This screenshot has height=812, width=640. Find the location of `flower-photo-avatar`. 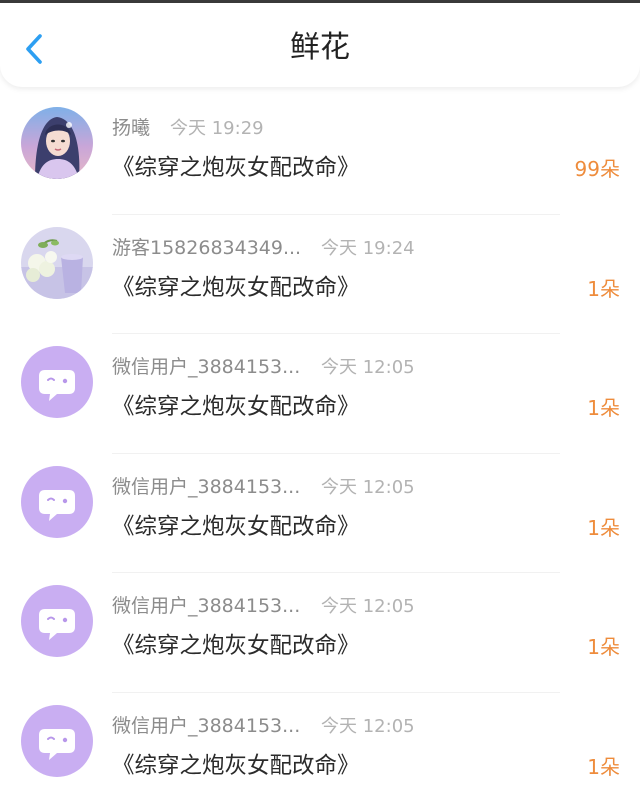

flower-photo-avatar is located at coordinates (57, 263).